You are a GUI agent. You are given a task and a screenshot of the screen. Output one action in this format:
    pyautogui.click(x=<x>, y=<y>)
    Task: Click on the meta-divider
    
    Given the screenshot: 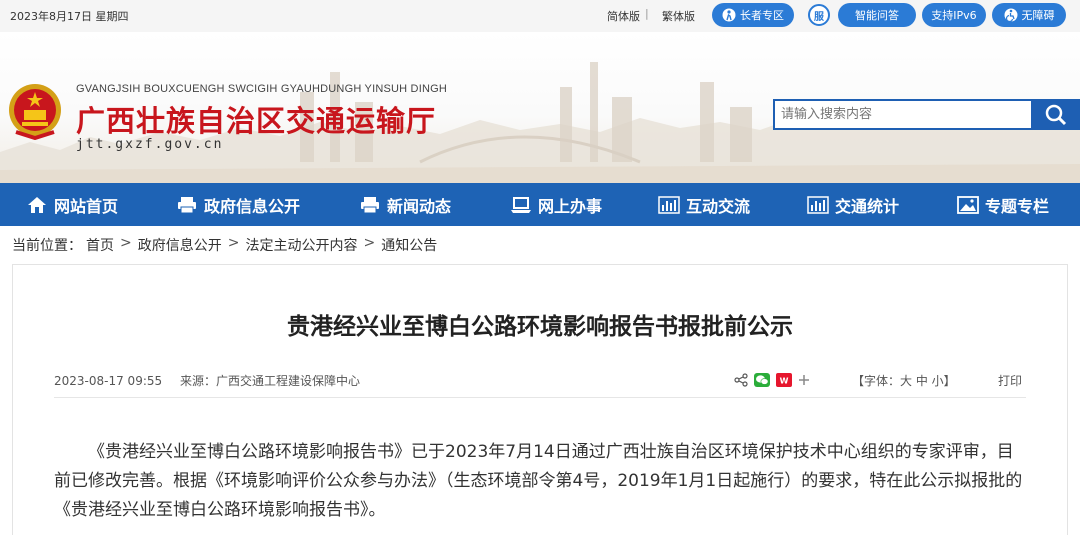 What is the action you would take?
    pyautogui.click(x=540, y=397)
    